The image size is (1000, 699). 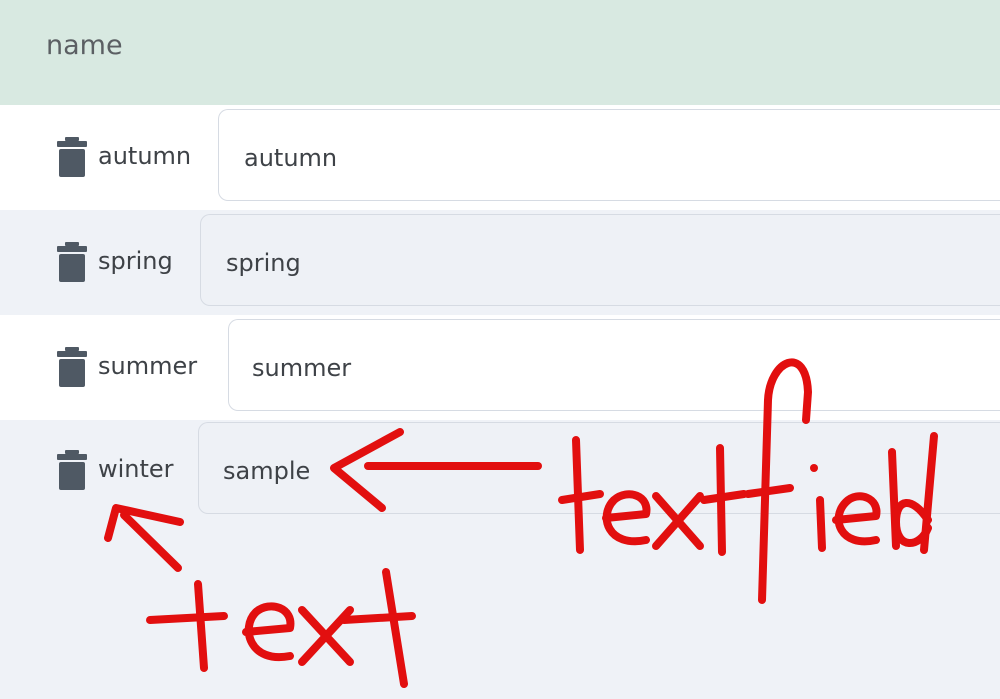 I want to click on name-field: autumn, so click(x=609, y=155).